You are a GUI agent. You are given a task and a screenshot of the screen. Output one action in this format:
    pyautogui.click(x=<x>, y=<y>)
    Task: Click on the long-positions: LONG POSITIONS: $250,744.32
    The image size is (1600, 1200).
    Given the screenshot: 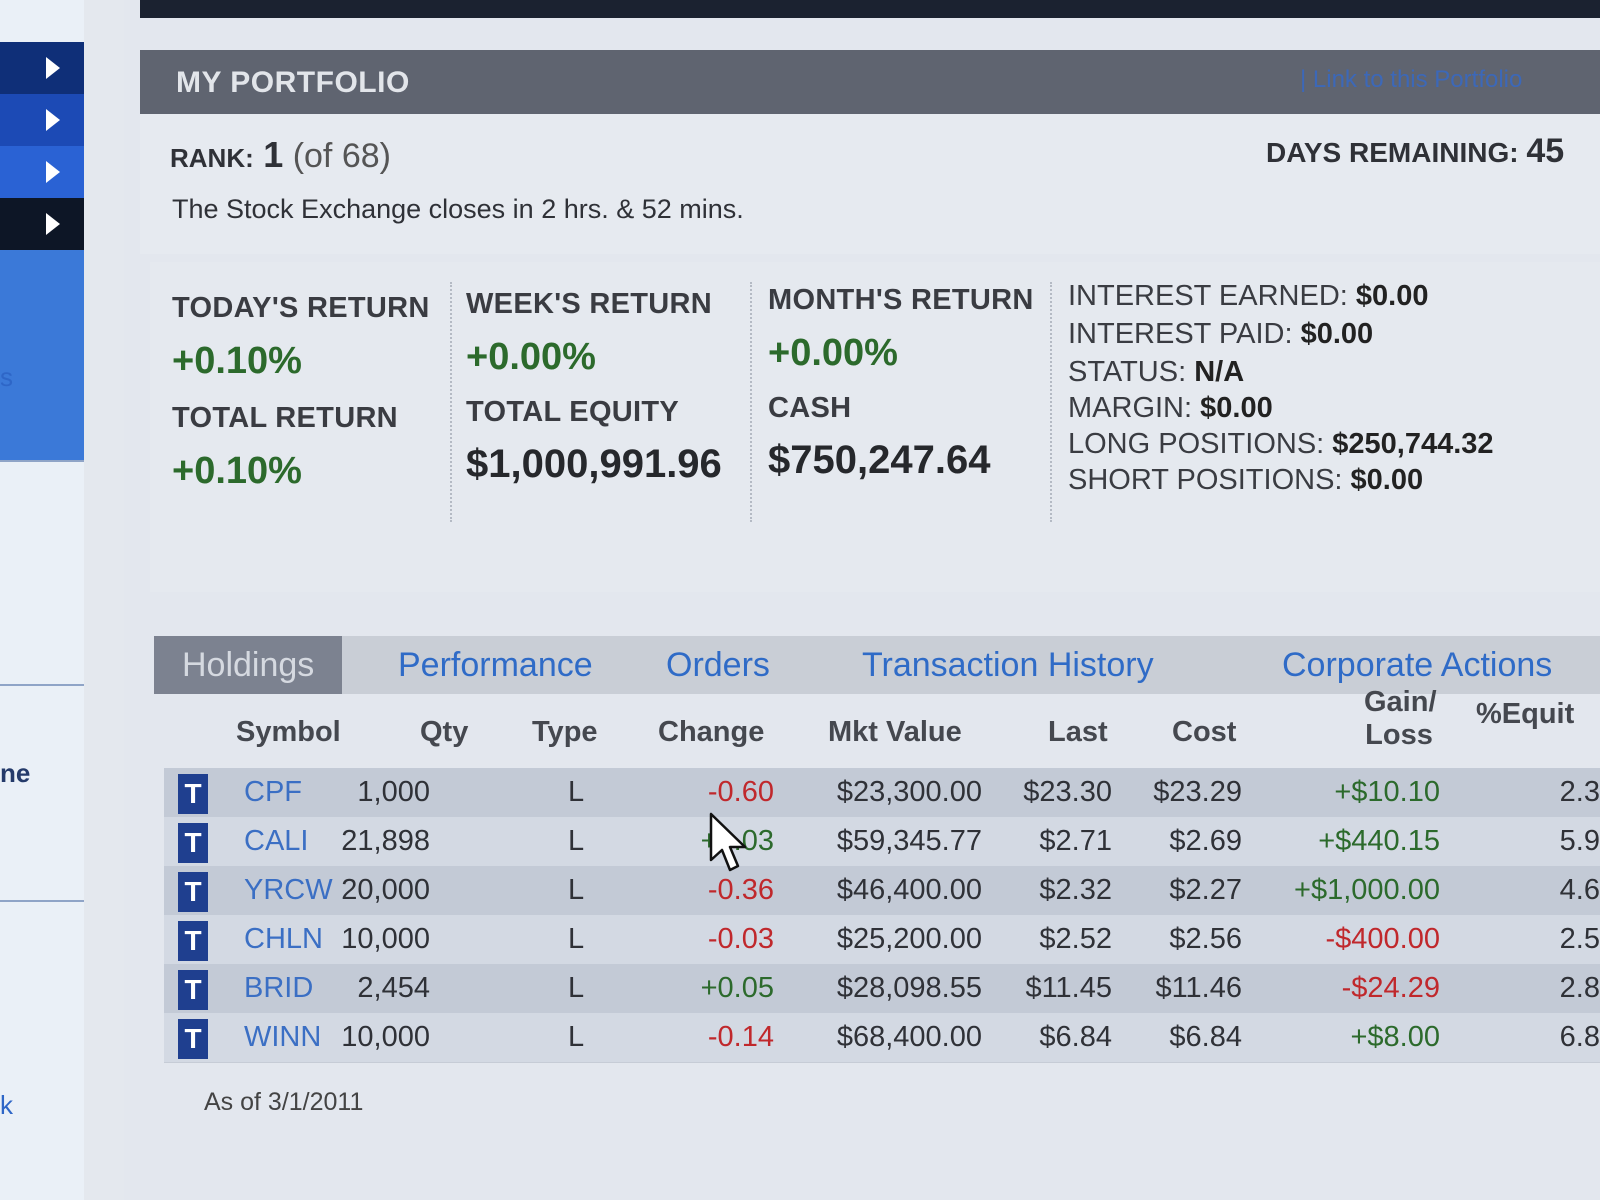 What is the action you would take?
    pyautogui.click(x=1281, y=444)
    